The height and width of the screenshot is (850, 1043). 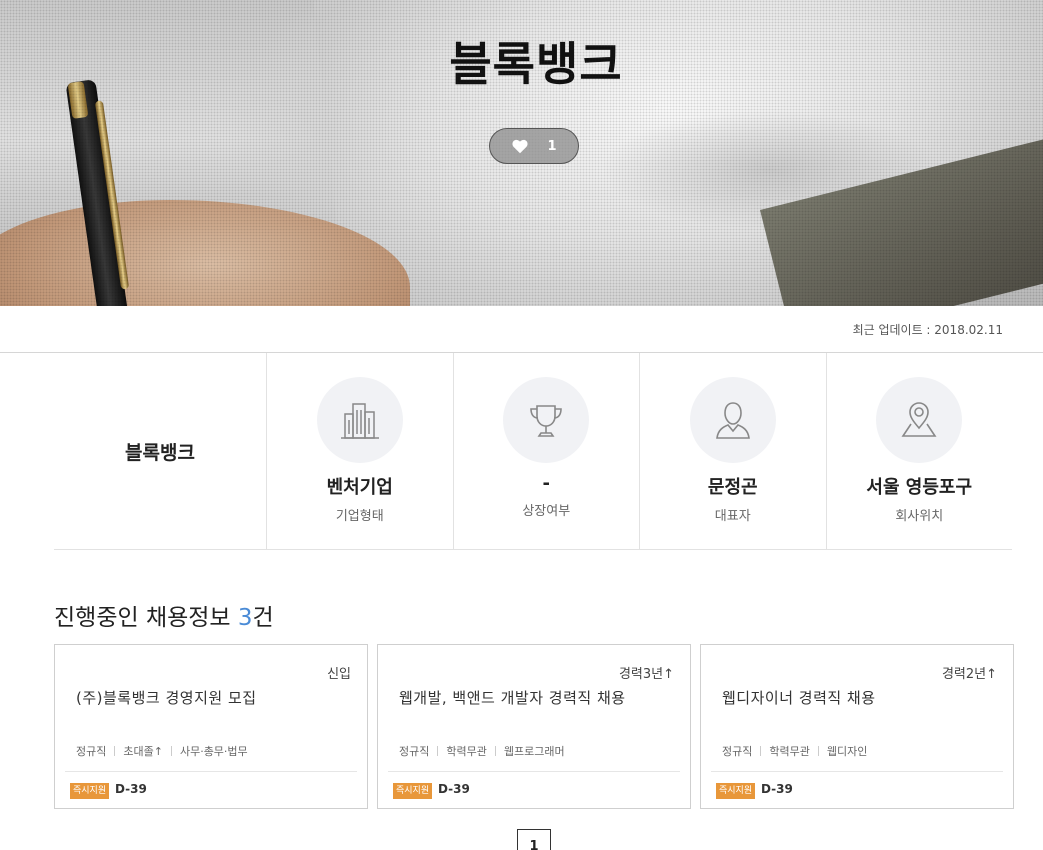 What do you see at coordinates (732, 487) in the screenshot?
I see `ceo-value: 문정곤` at bounding box center [732, 487].